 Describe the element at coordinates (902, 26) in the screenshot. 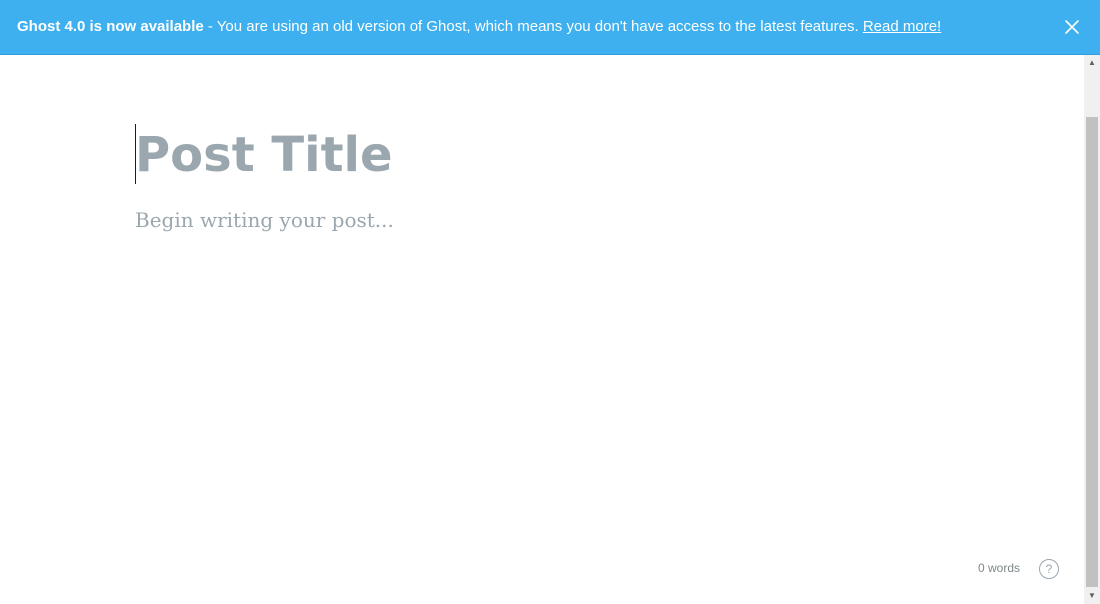

I see `read-more-link: Read more!` at that location.